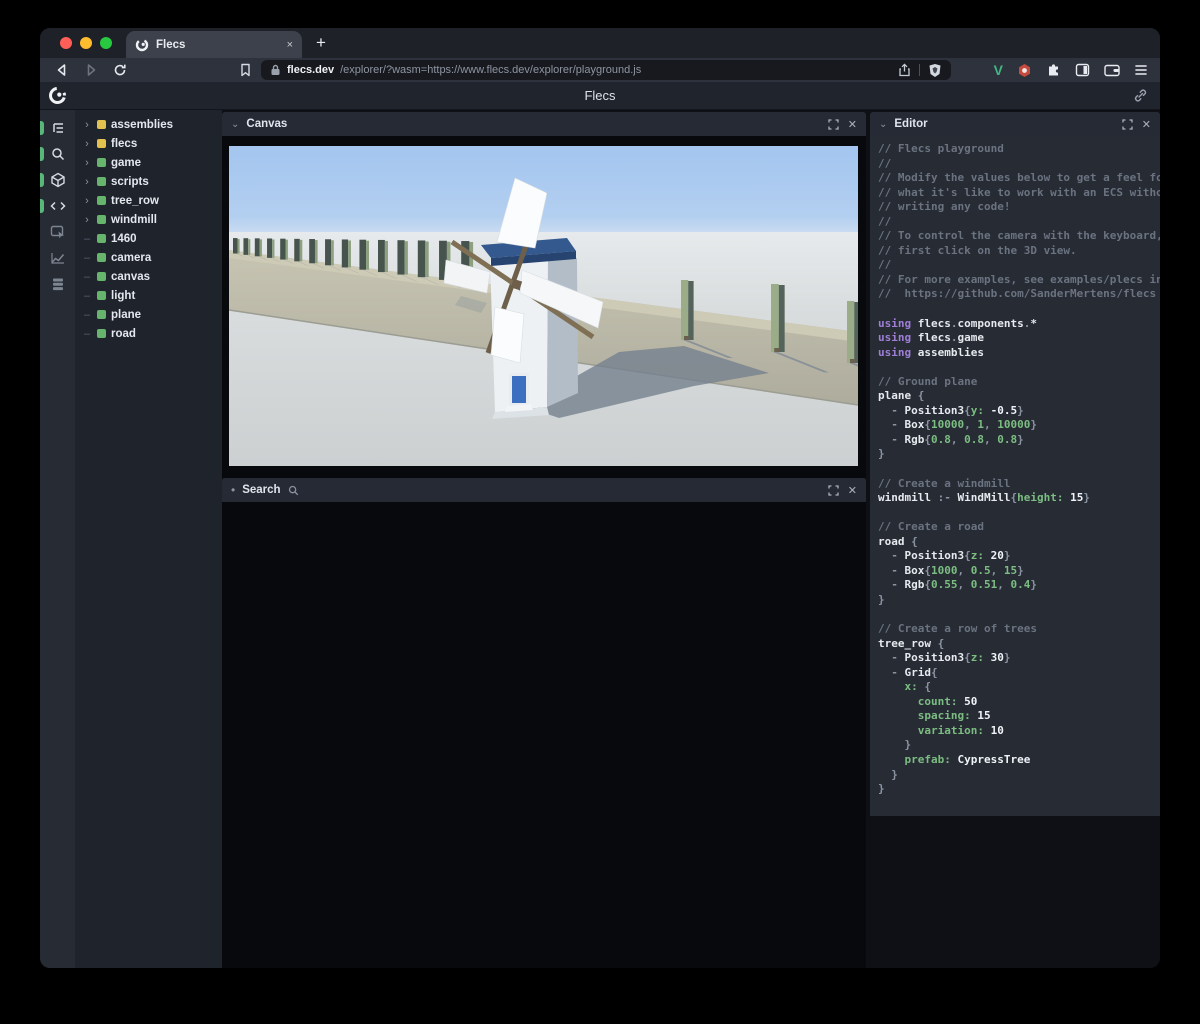 The height and width of the screenshot is (1024, 1200). I want to click on tree-item-road: – road, so click(148, 333).